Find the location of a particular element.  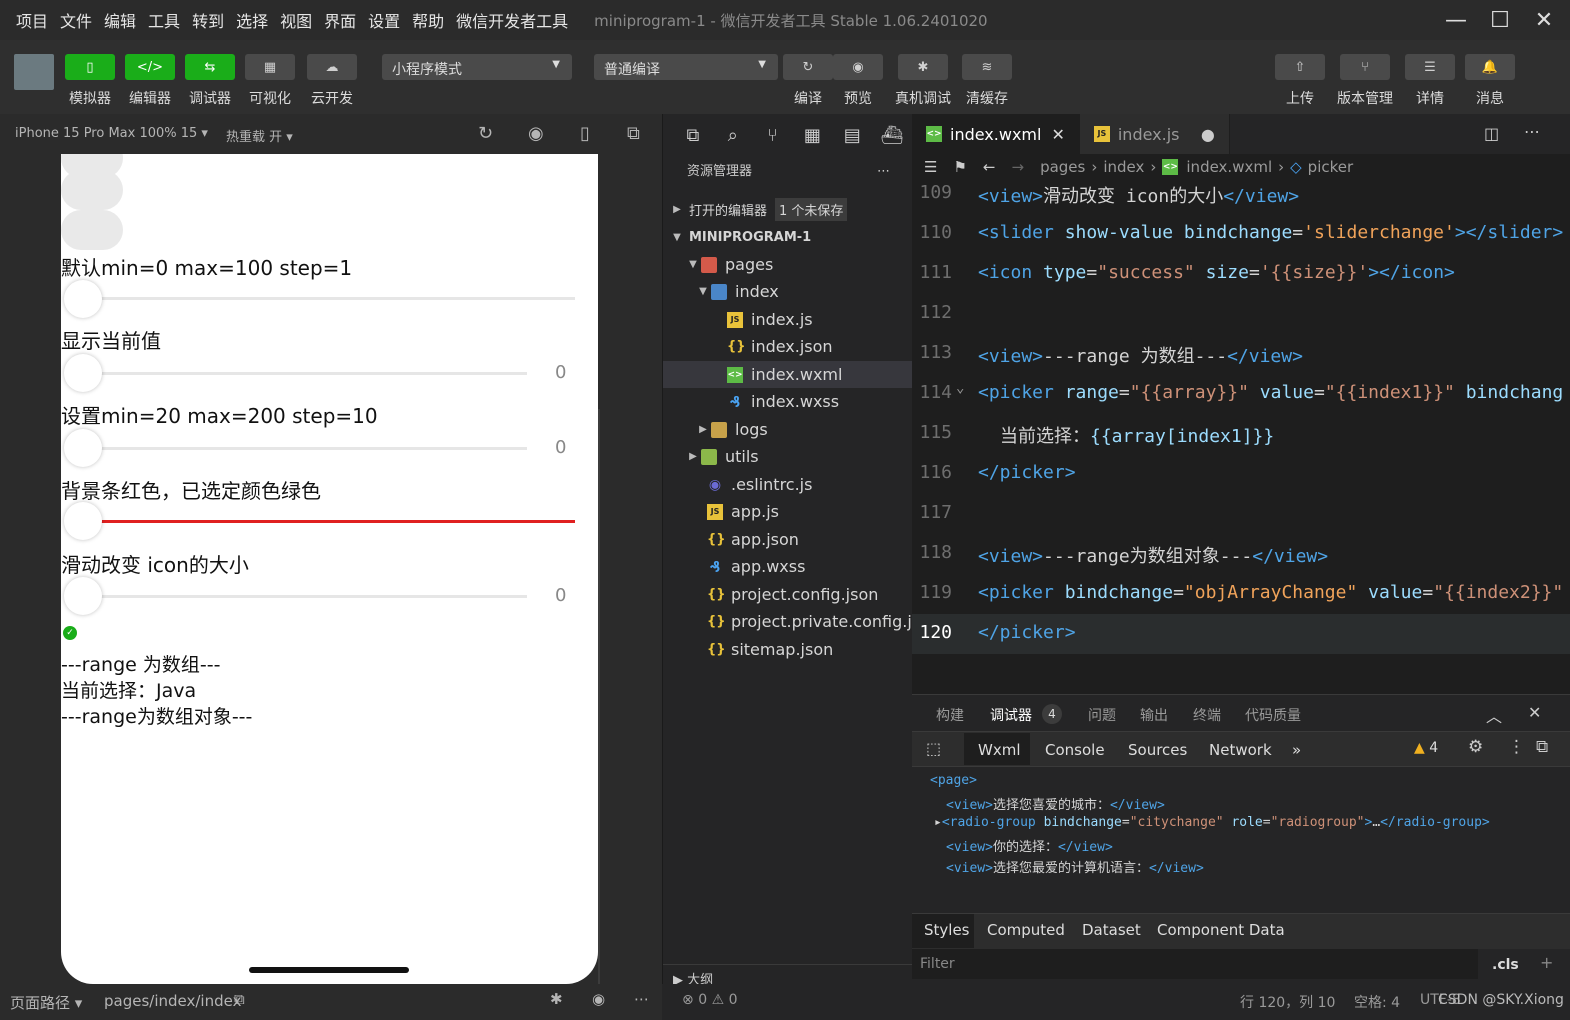

tree-file-index-wxml: <> index.wxml is located at coordinates (788, 374).